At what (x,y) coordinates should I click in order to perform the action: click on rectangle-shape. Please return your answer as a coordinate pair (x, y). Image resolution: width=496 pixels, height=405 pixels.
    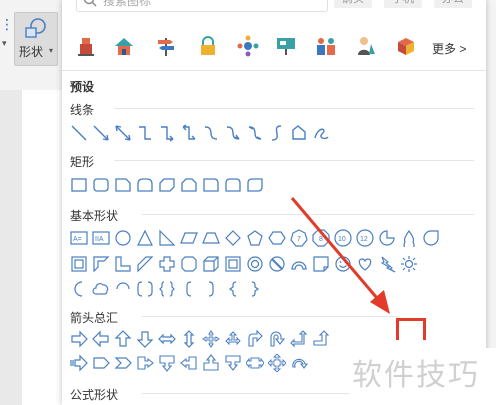
    Looking at the image, I should click on (79, 185).